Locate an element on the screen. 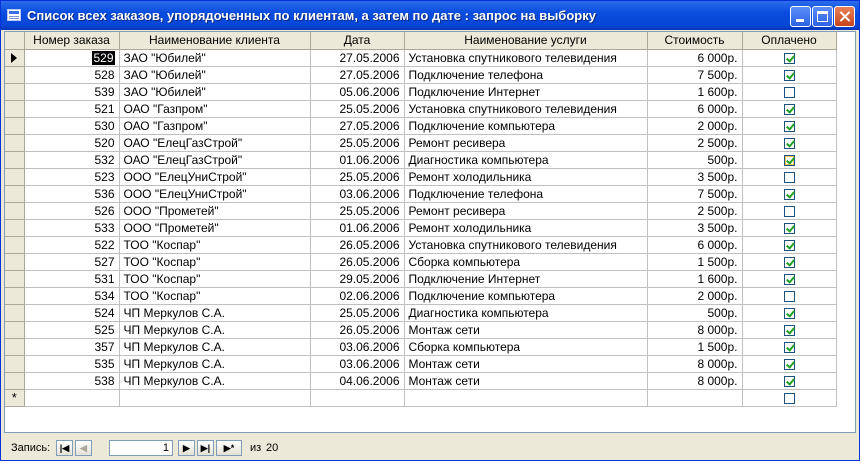  cell-order-number: 357 is located at coordinates (72, 347).